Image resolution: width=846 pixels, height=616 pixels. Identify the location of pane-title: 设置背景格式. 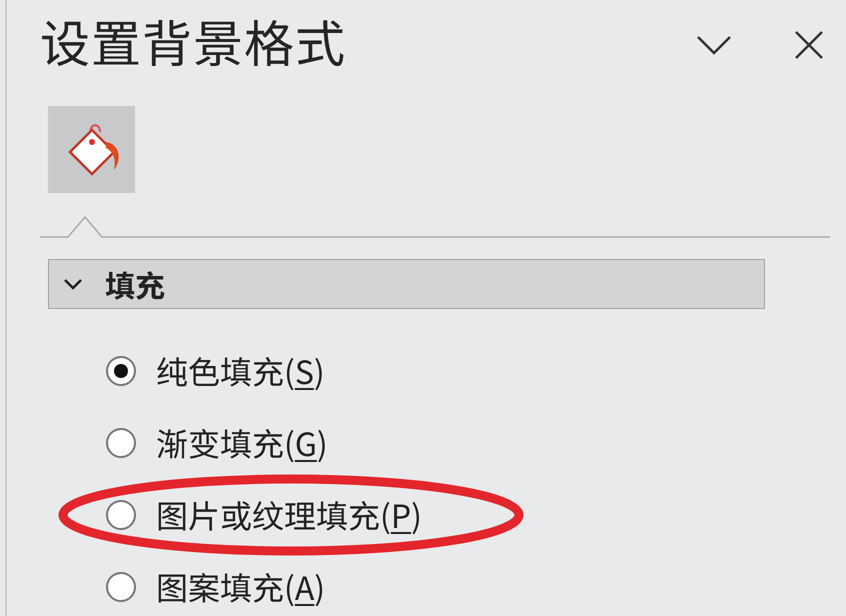
(193, 41).